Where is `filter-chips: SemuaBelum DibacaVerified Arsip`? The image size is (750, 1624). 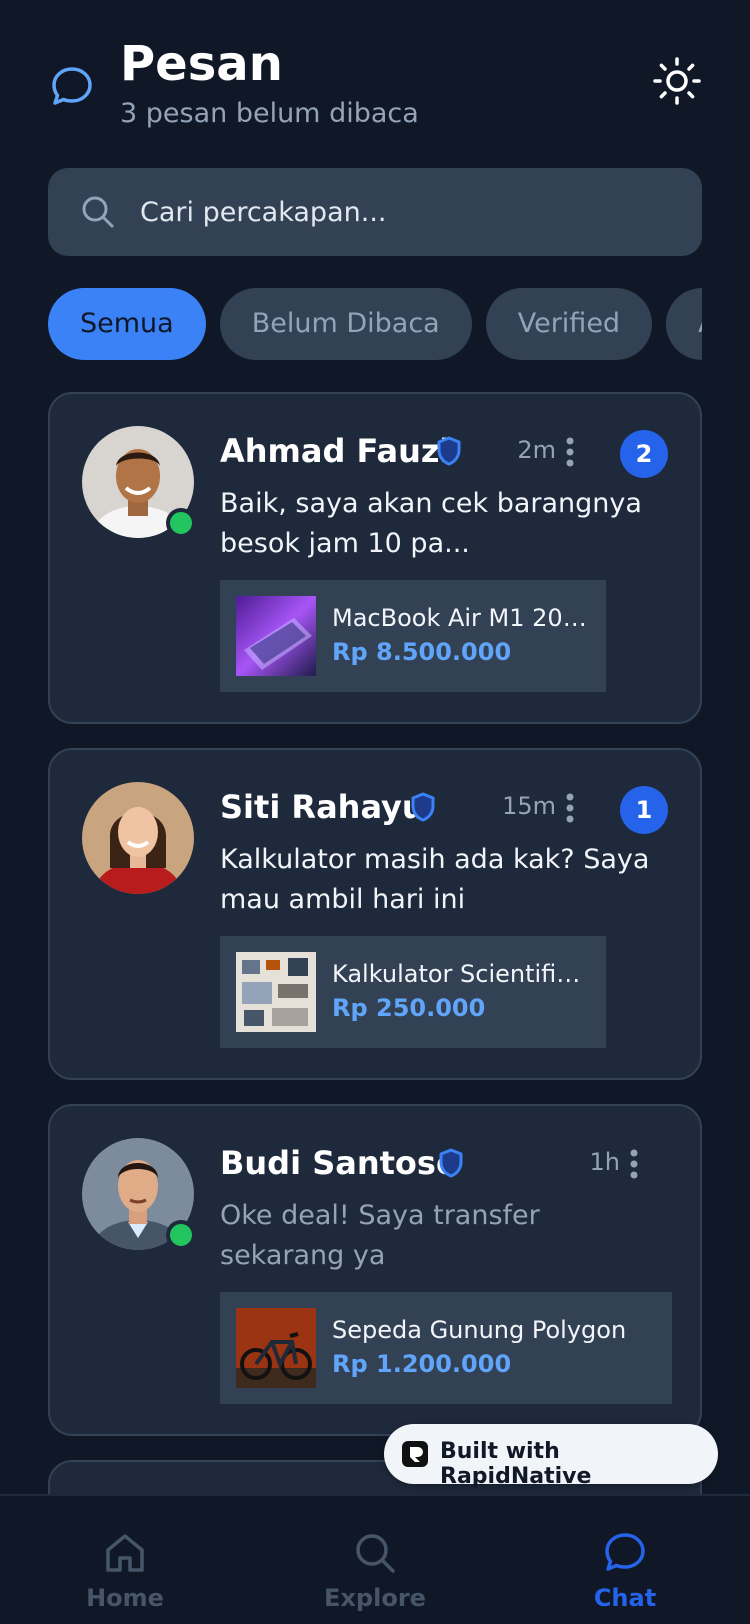
filter-chips: SemuaBelum DibacaVerified Arsip is located at coordinates (375, 324).